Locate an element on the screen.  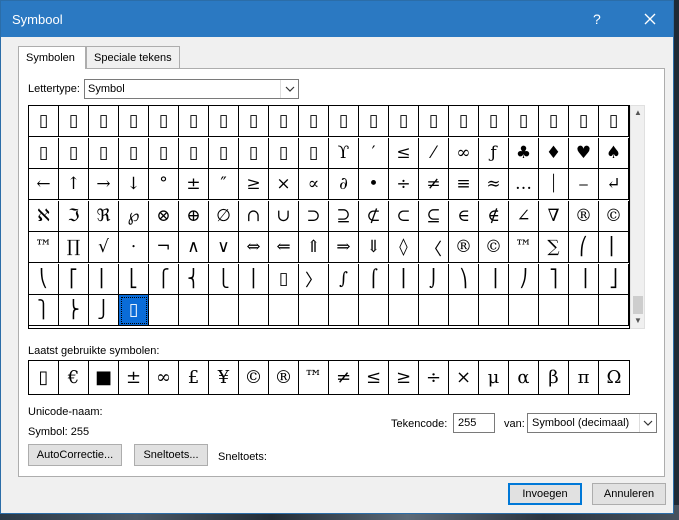
symbol-cell: ⎫ is located at coordinates (44, 310).